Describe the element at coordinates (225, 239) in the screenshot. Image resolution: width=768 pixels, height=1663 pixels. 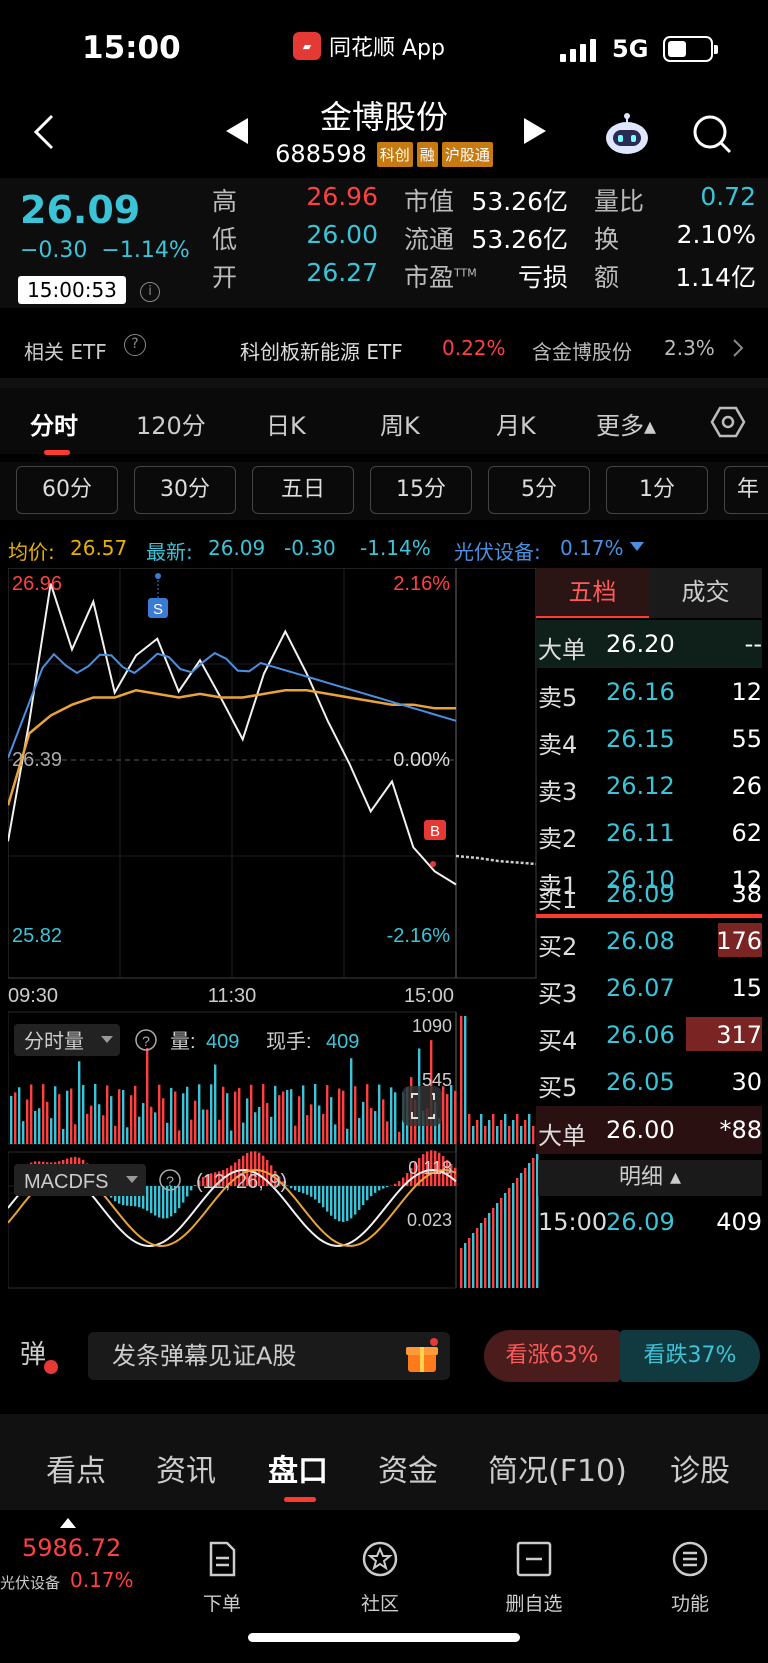
I see `field-label-low: 低` at that location.